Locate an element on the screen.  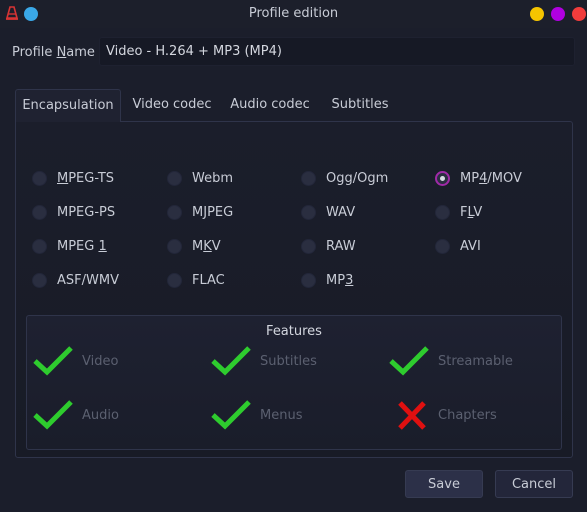
label-text: Webm is located at coordinates (213, 178).